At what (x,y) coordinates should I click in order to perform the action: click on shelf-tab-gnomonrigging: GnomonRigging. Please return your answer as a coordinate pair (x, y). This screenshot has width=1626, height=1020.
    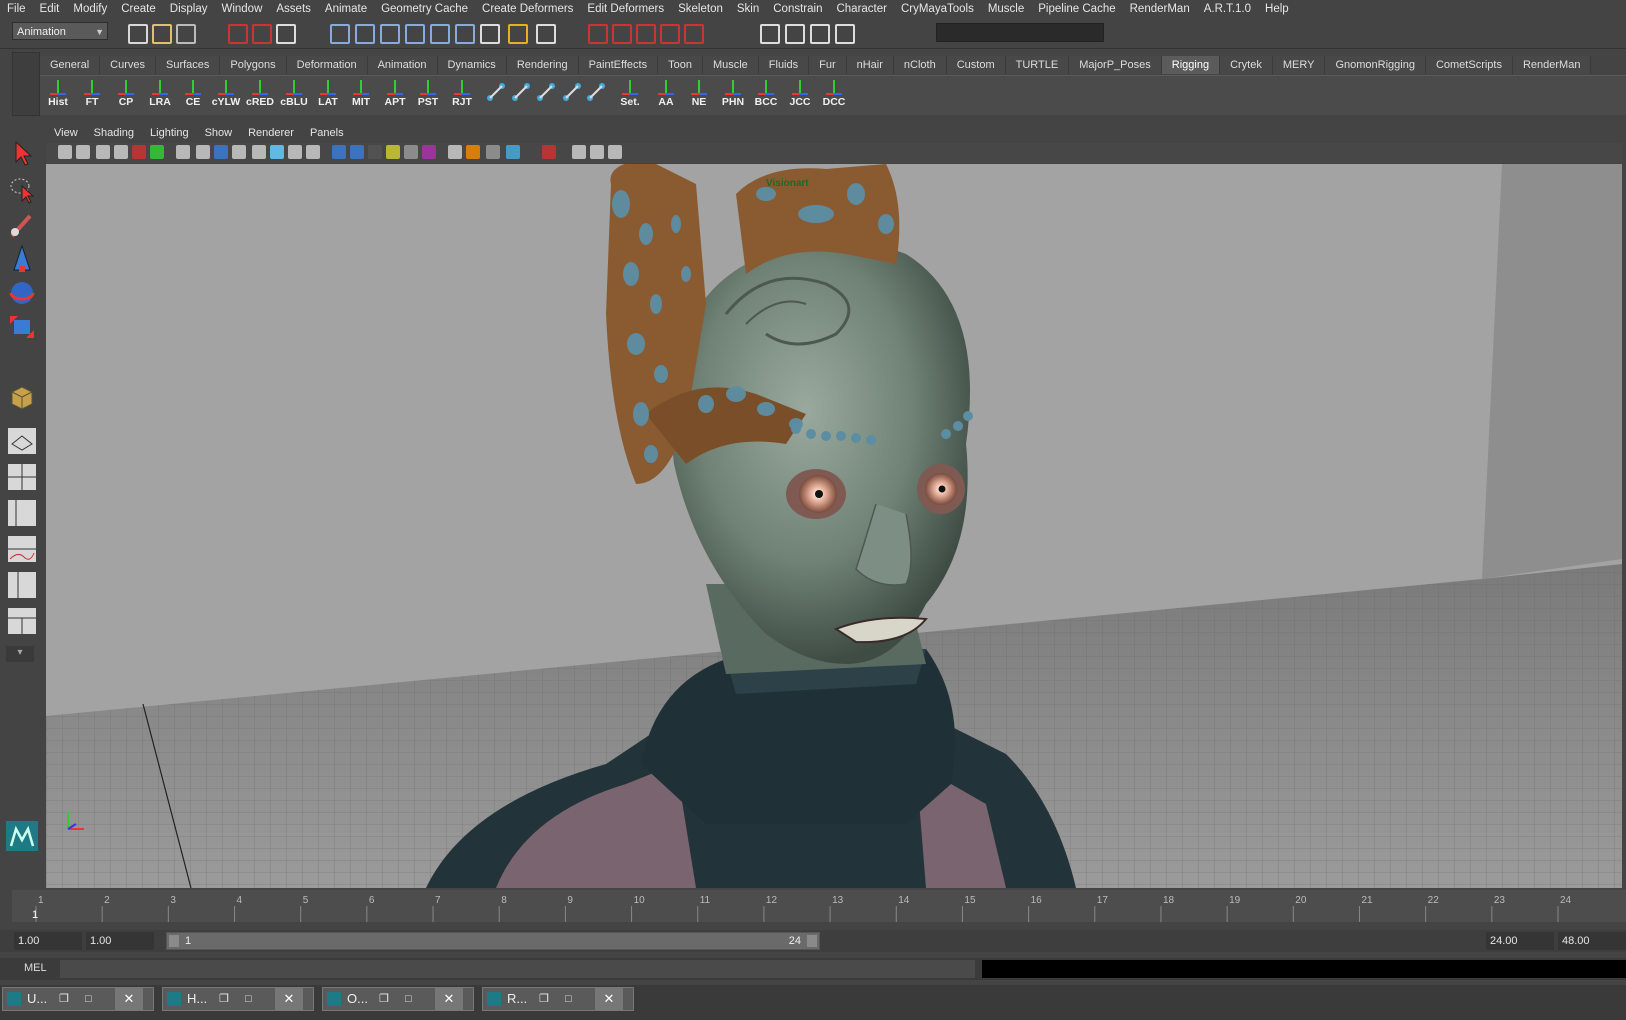
    Looking at the image, I should click on (1375, 65).